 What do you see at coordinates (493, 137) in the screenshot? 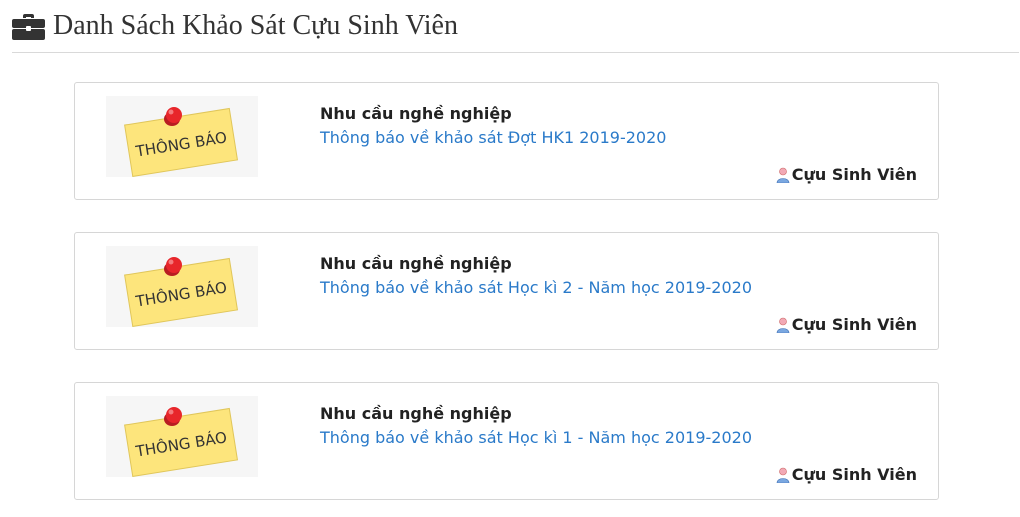
I see `survey-title-link: Thông báo về khảo sát Đợt HK1 2019-2020` at bounding box center [493, 137].